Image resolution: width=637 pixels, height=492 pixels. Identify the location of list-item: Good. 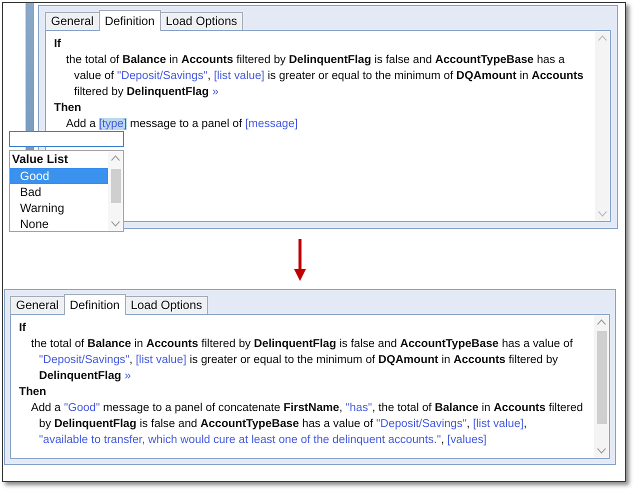
(59, 176).